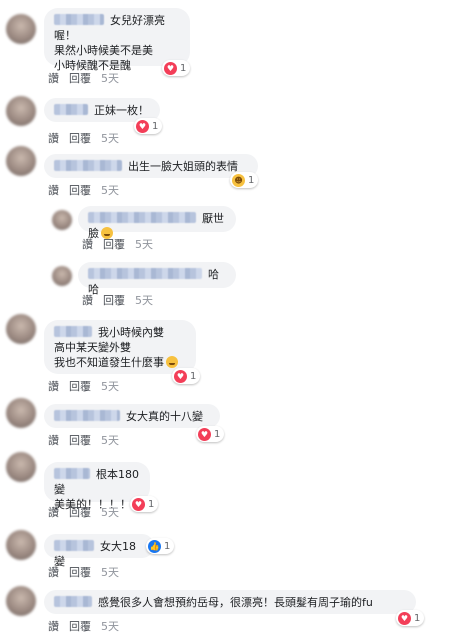  I want to click on comment-bubble: 女大真的十八變, so click(132, 416).